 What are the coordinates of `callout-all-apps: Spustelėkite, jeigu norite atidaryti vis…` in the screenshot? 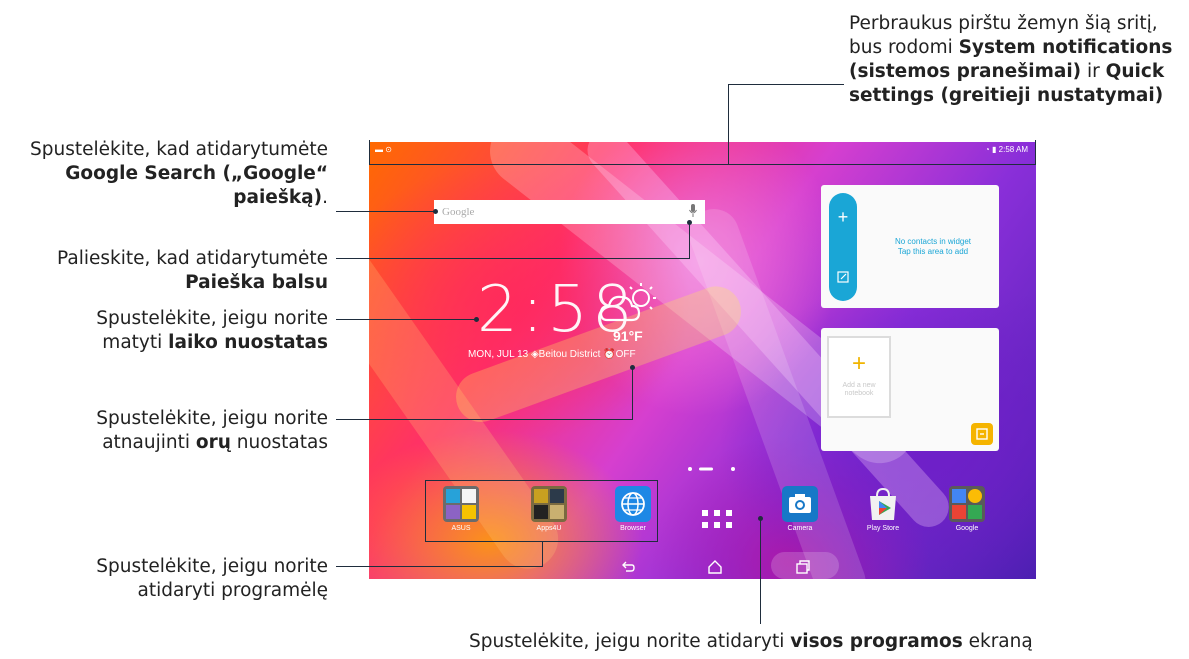 It's located at (829, 642).